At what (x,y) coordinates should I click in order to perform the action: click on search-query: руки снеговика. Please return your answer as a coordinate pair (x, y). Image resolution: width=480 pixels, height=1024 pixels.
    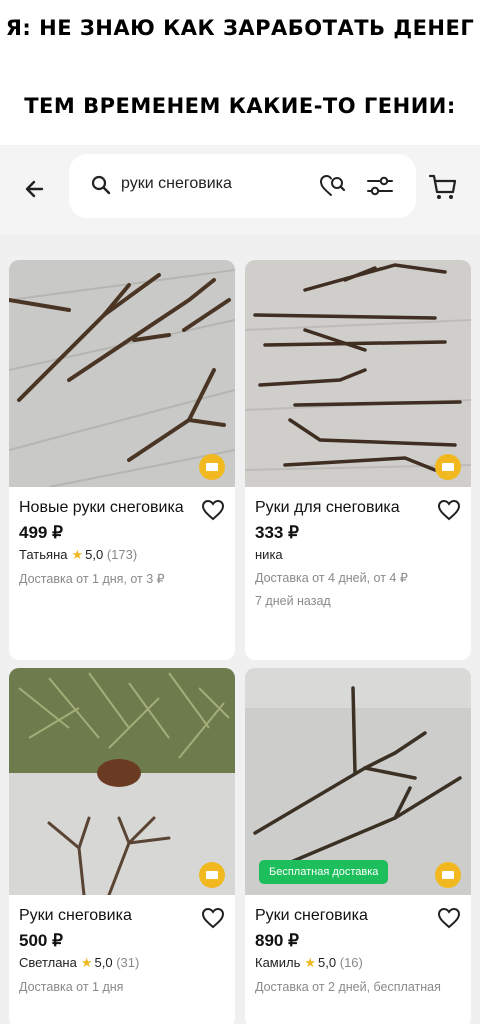
    Looking at the image, I should click on (176, 183).